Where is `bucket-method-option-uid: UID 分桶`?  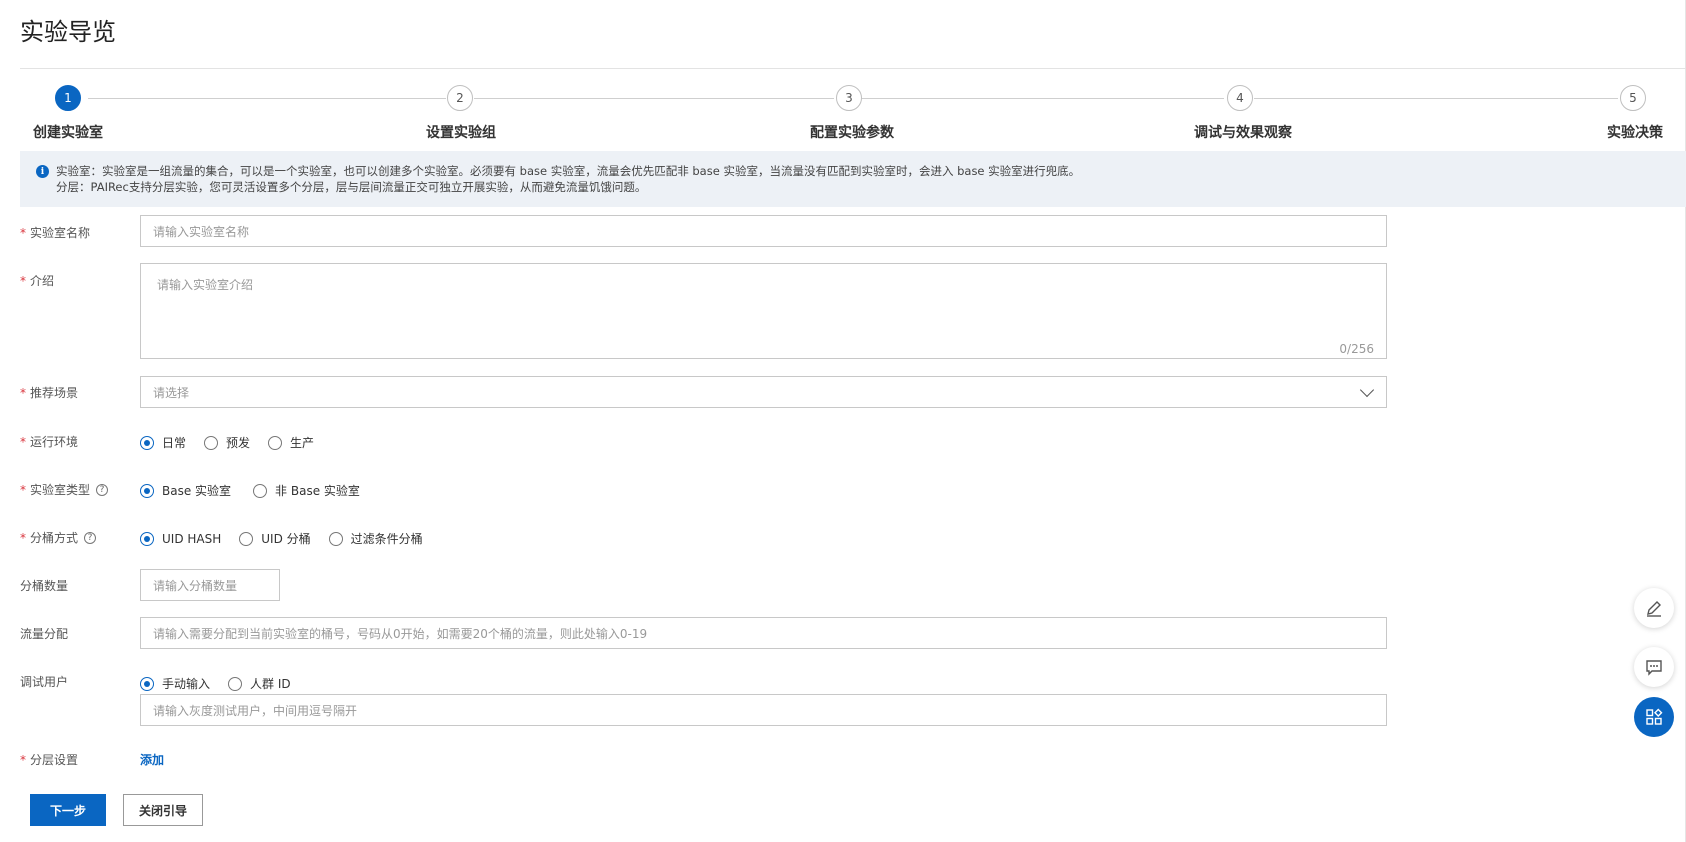
bucket-method-option-uid: UID 分桶 is located at coordinates (275, 538).